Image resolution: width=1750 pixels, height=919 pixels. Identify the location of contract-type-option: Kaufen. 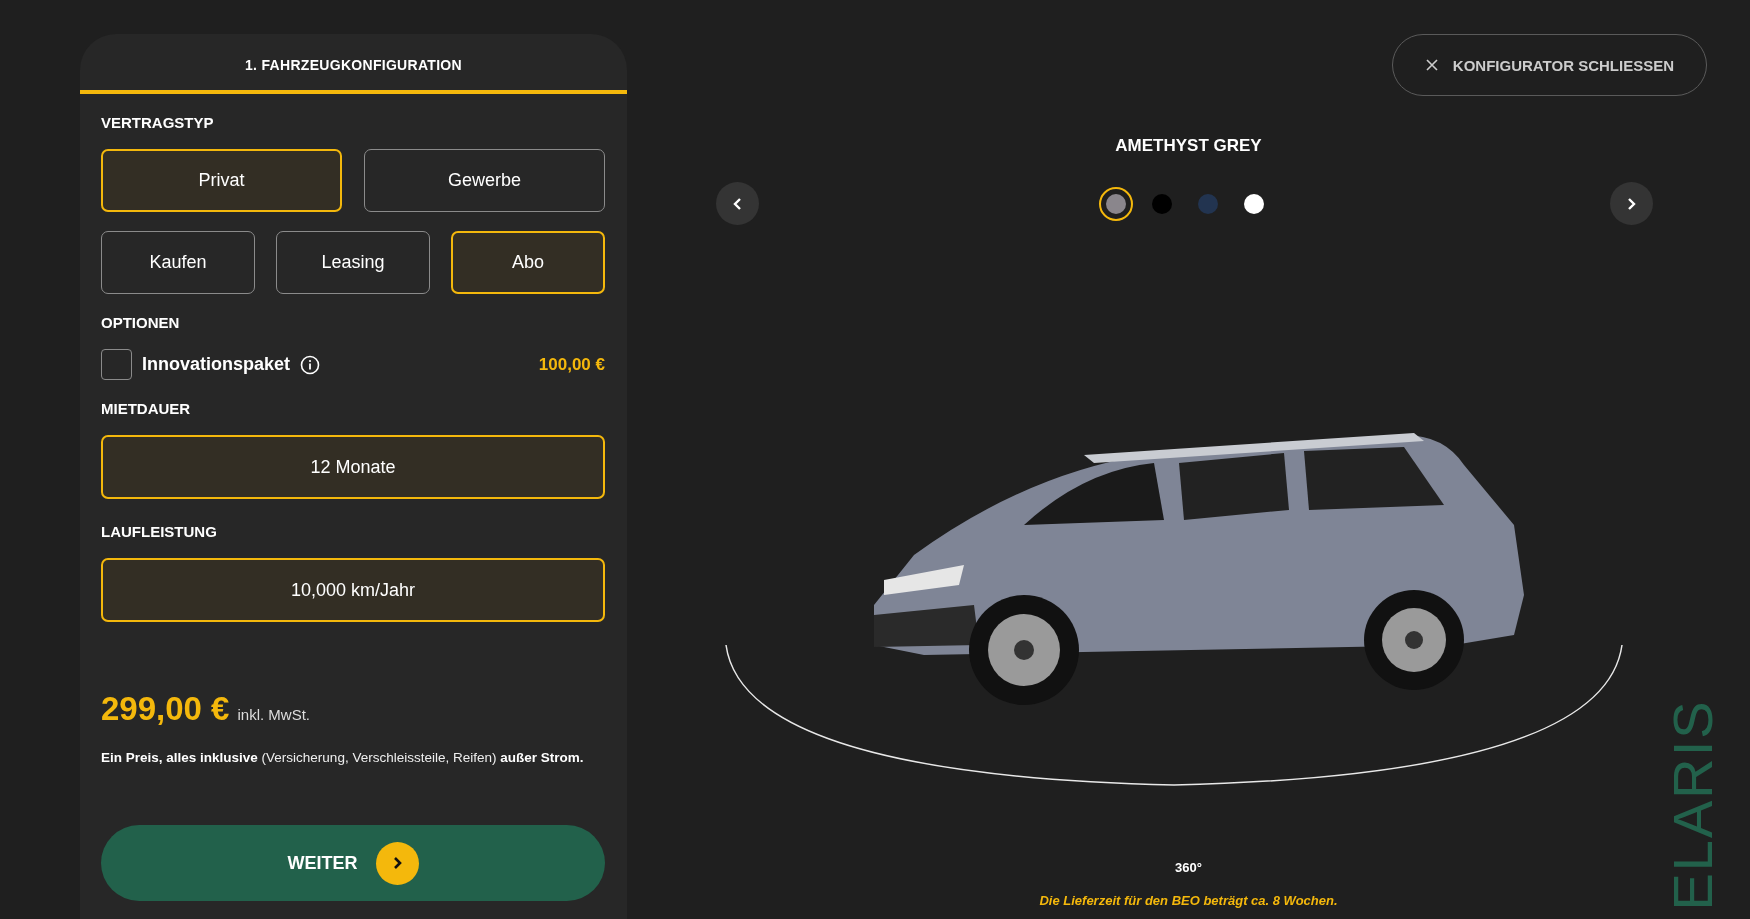
(178, 262).